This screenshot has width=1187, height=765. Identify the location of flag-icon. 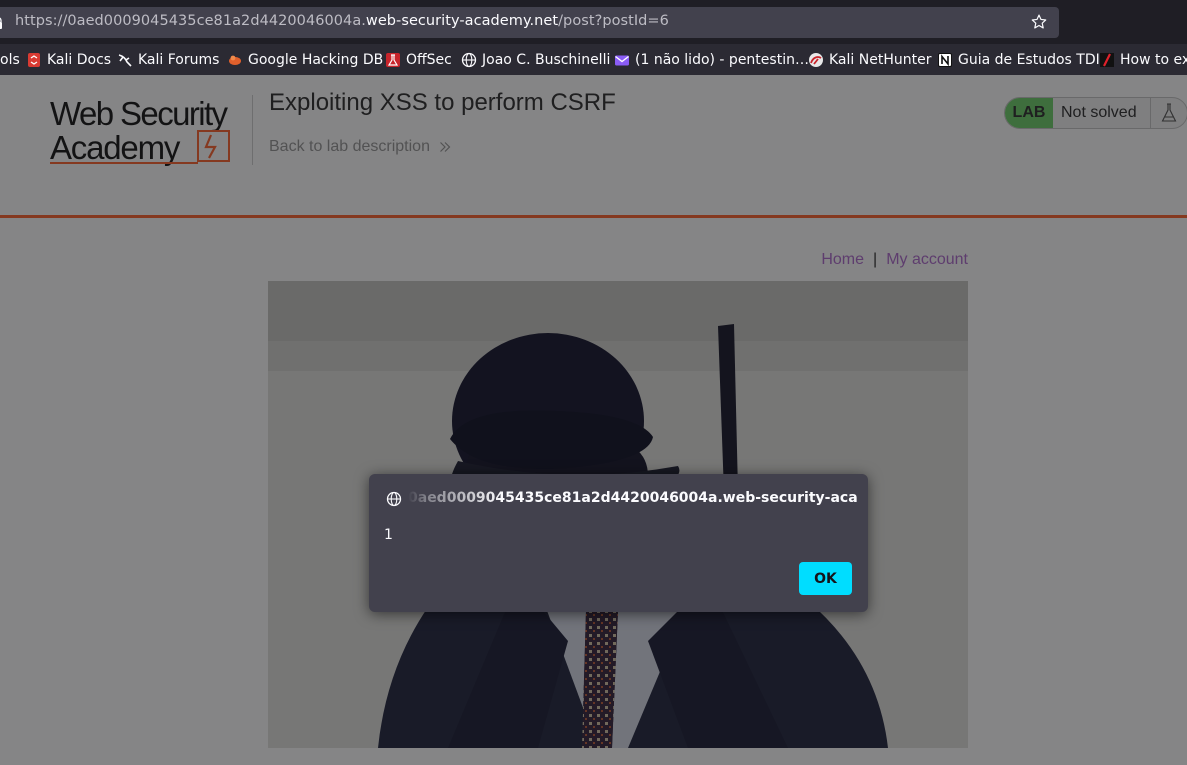
(1107, 60).